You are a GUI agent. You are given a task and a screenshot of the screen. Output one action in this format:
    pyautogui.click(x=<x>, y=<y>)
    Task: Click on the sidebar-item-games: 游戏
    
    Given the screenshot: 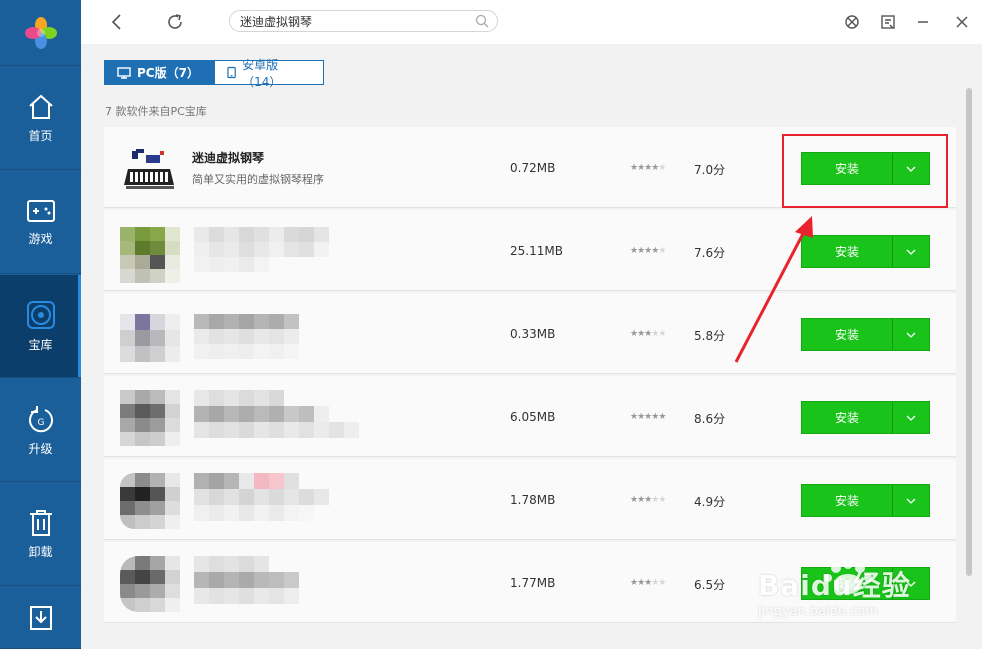 What is the action you would take?
    pyautogui.click(x=40, y=222)
    